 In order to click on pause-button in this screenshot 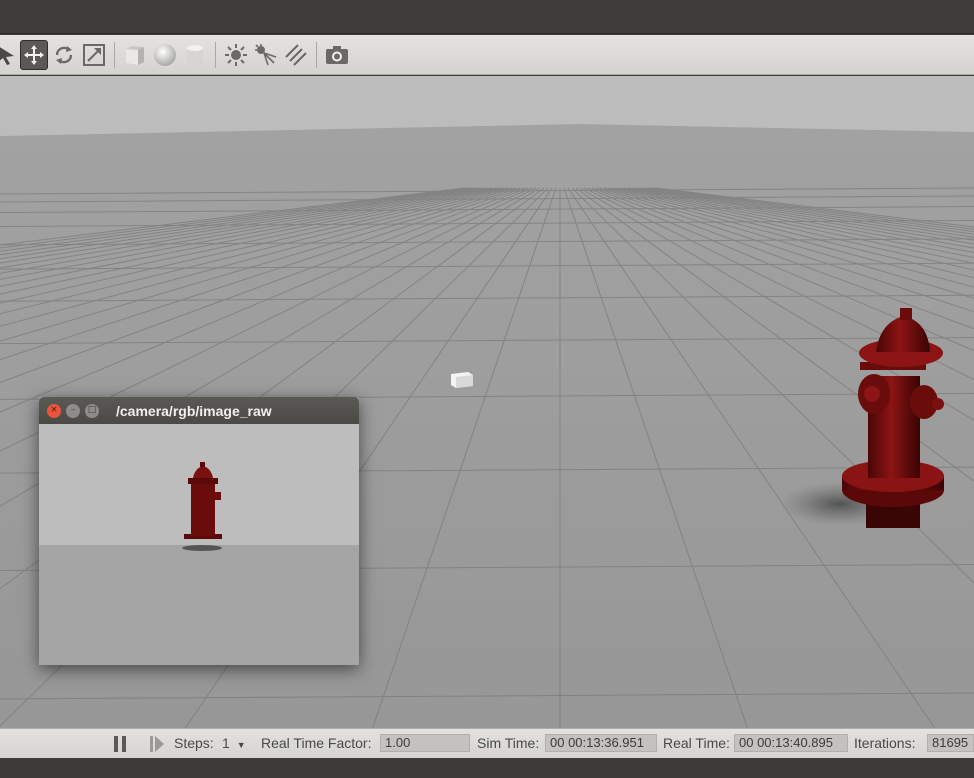, I will do `click(120, 744)`.